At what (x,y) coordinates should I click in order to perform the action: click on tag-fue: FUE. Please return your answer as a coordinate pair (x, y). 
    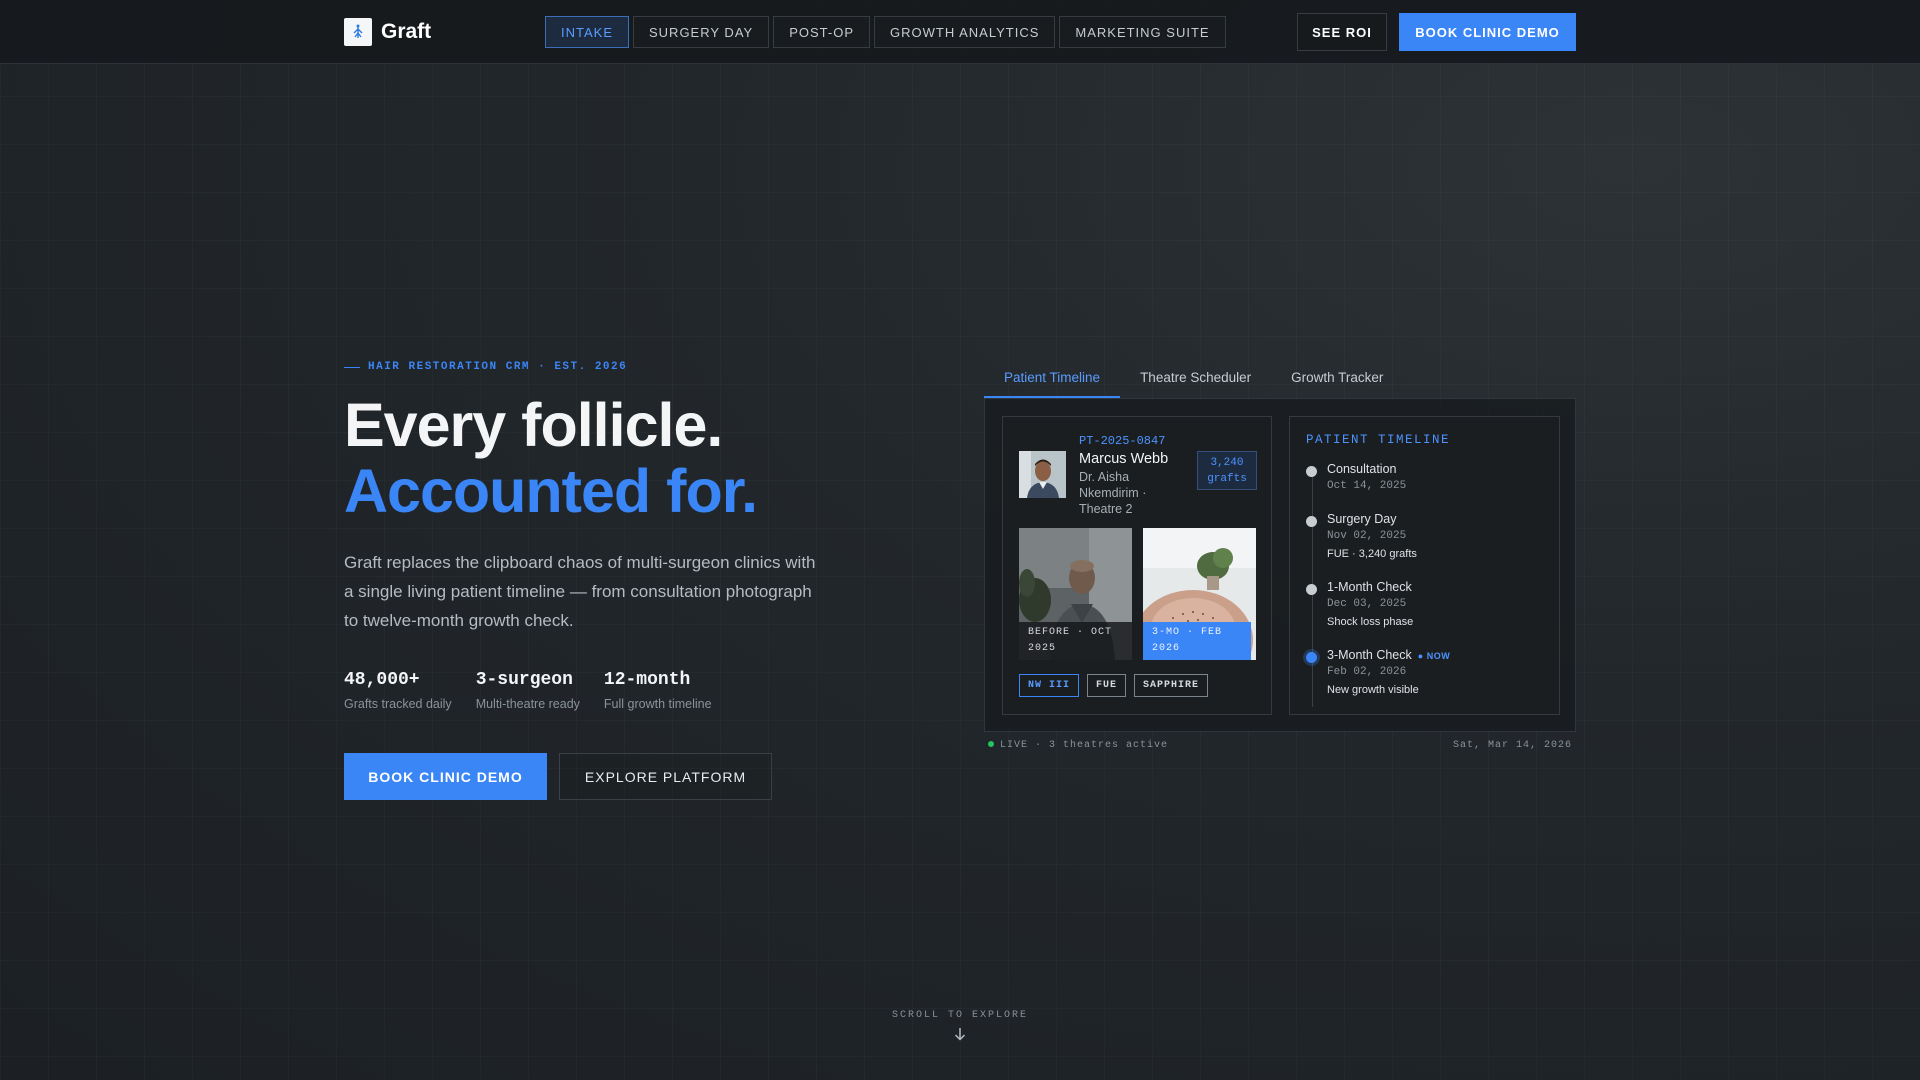
    Looking at the image, I should click on (1107, 685).